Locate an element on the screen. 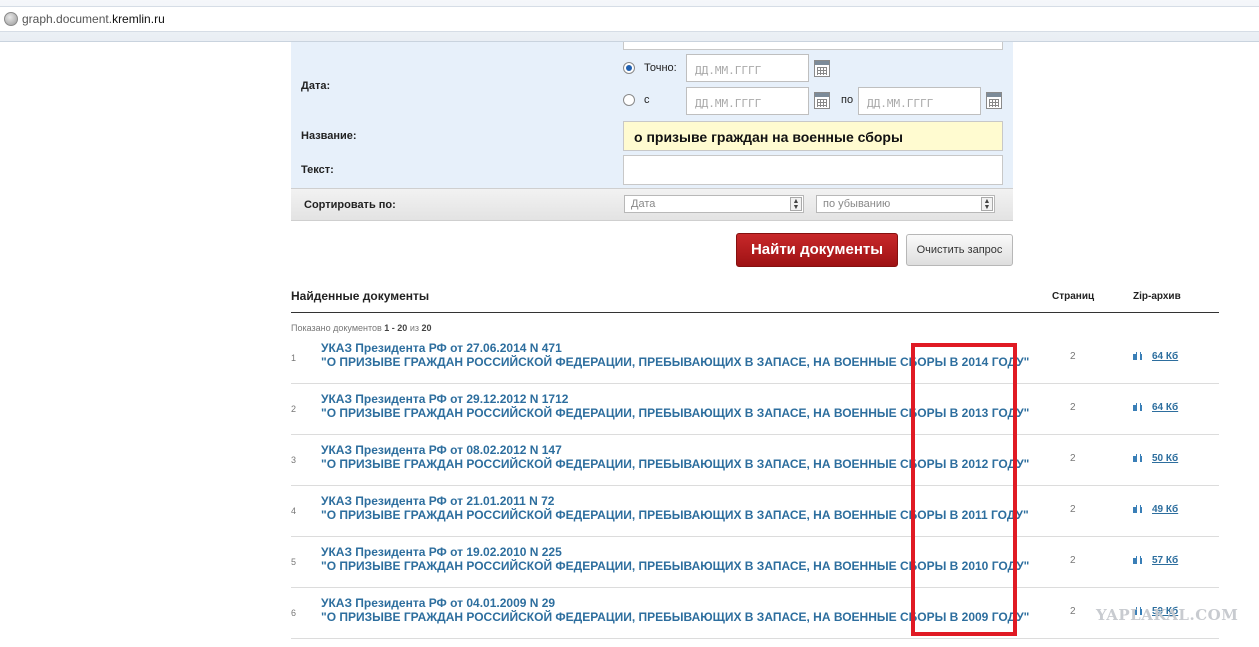 This screenshot has width=1259, height=647. document-title-link: УКАЗ Президента РФ от 04.01.2009 N 29 is located at coordinates (438, 603).